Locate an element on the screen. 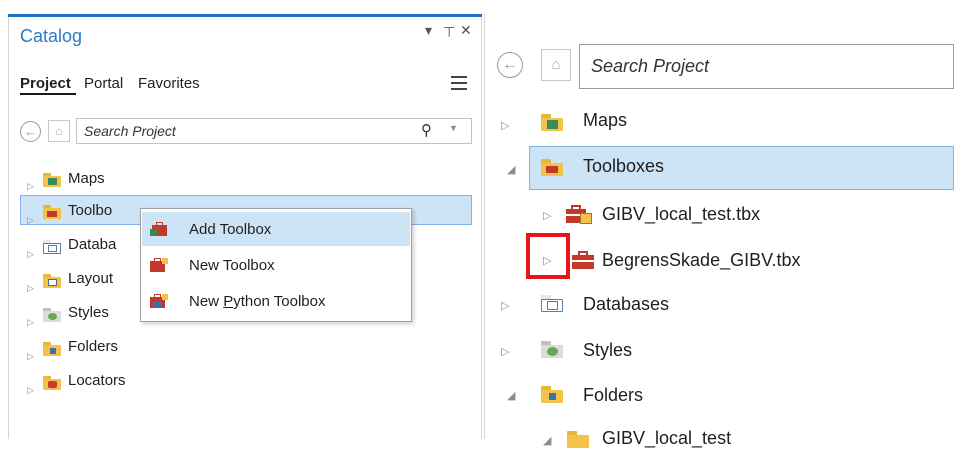 The image size is (954, 449). menu-item-new-toolbox: New Toolbox is located at coordinates (276, 265).